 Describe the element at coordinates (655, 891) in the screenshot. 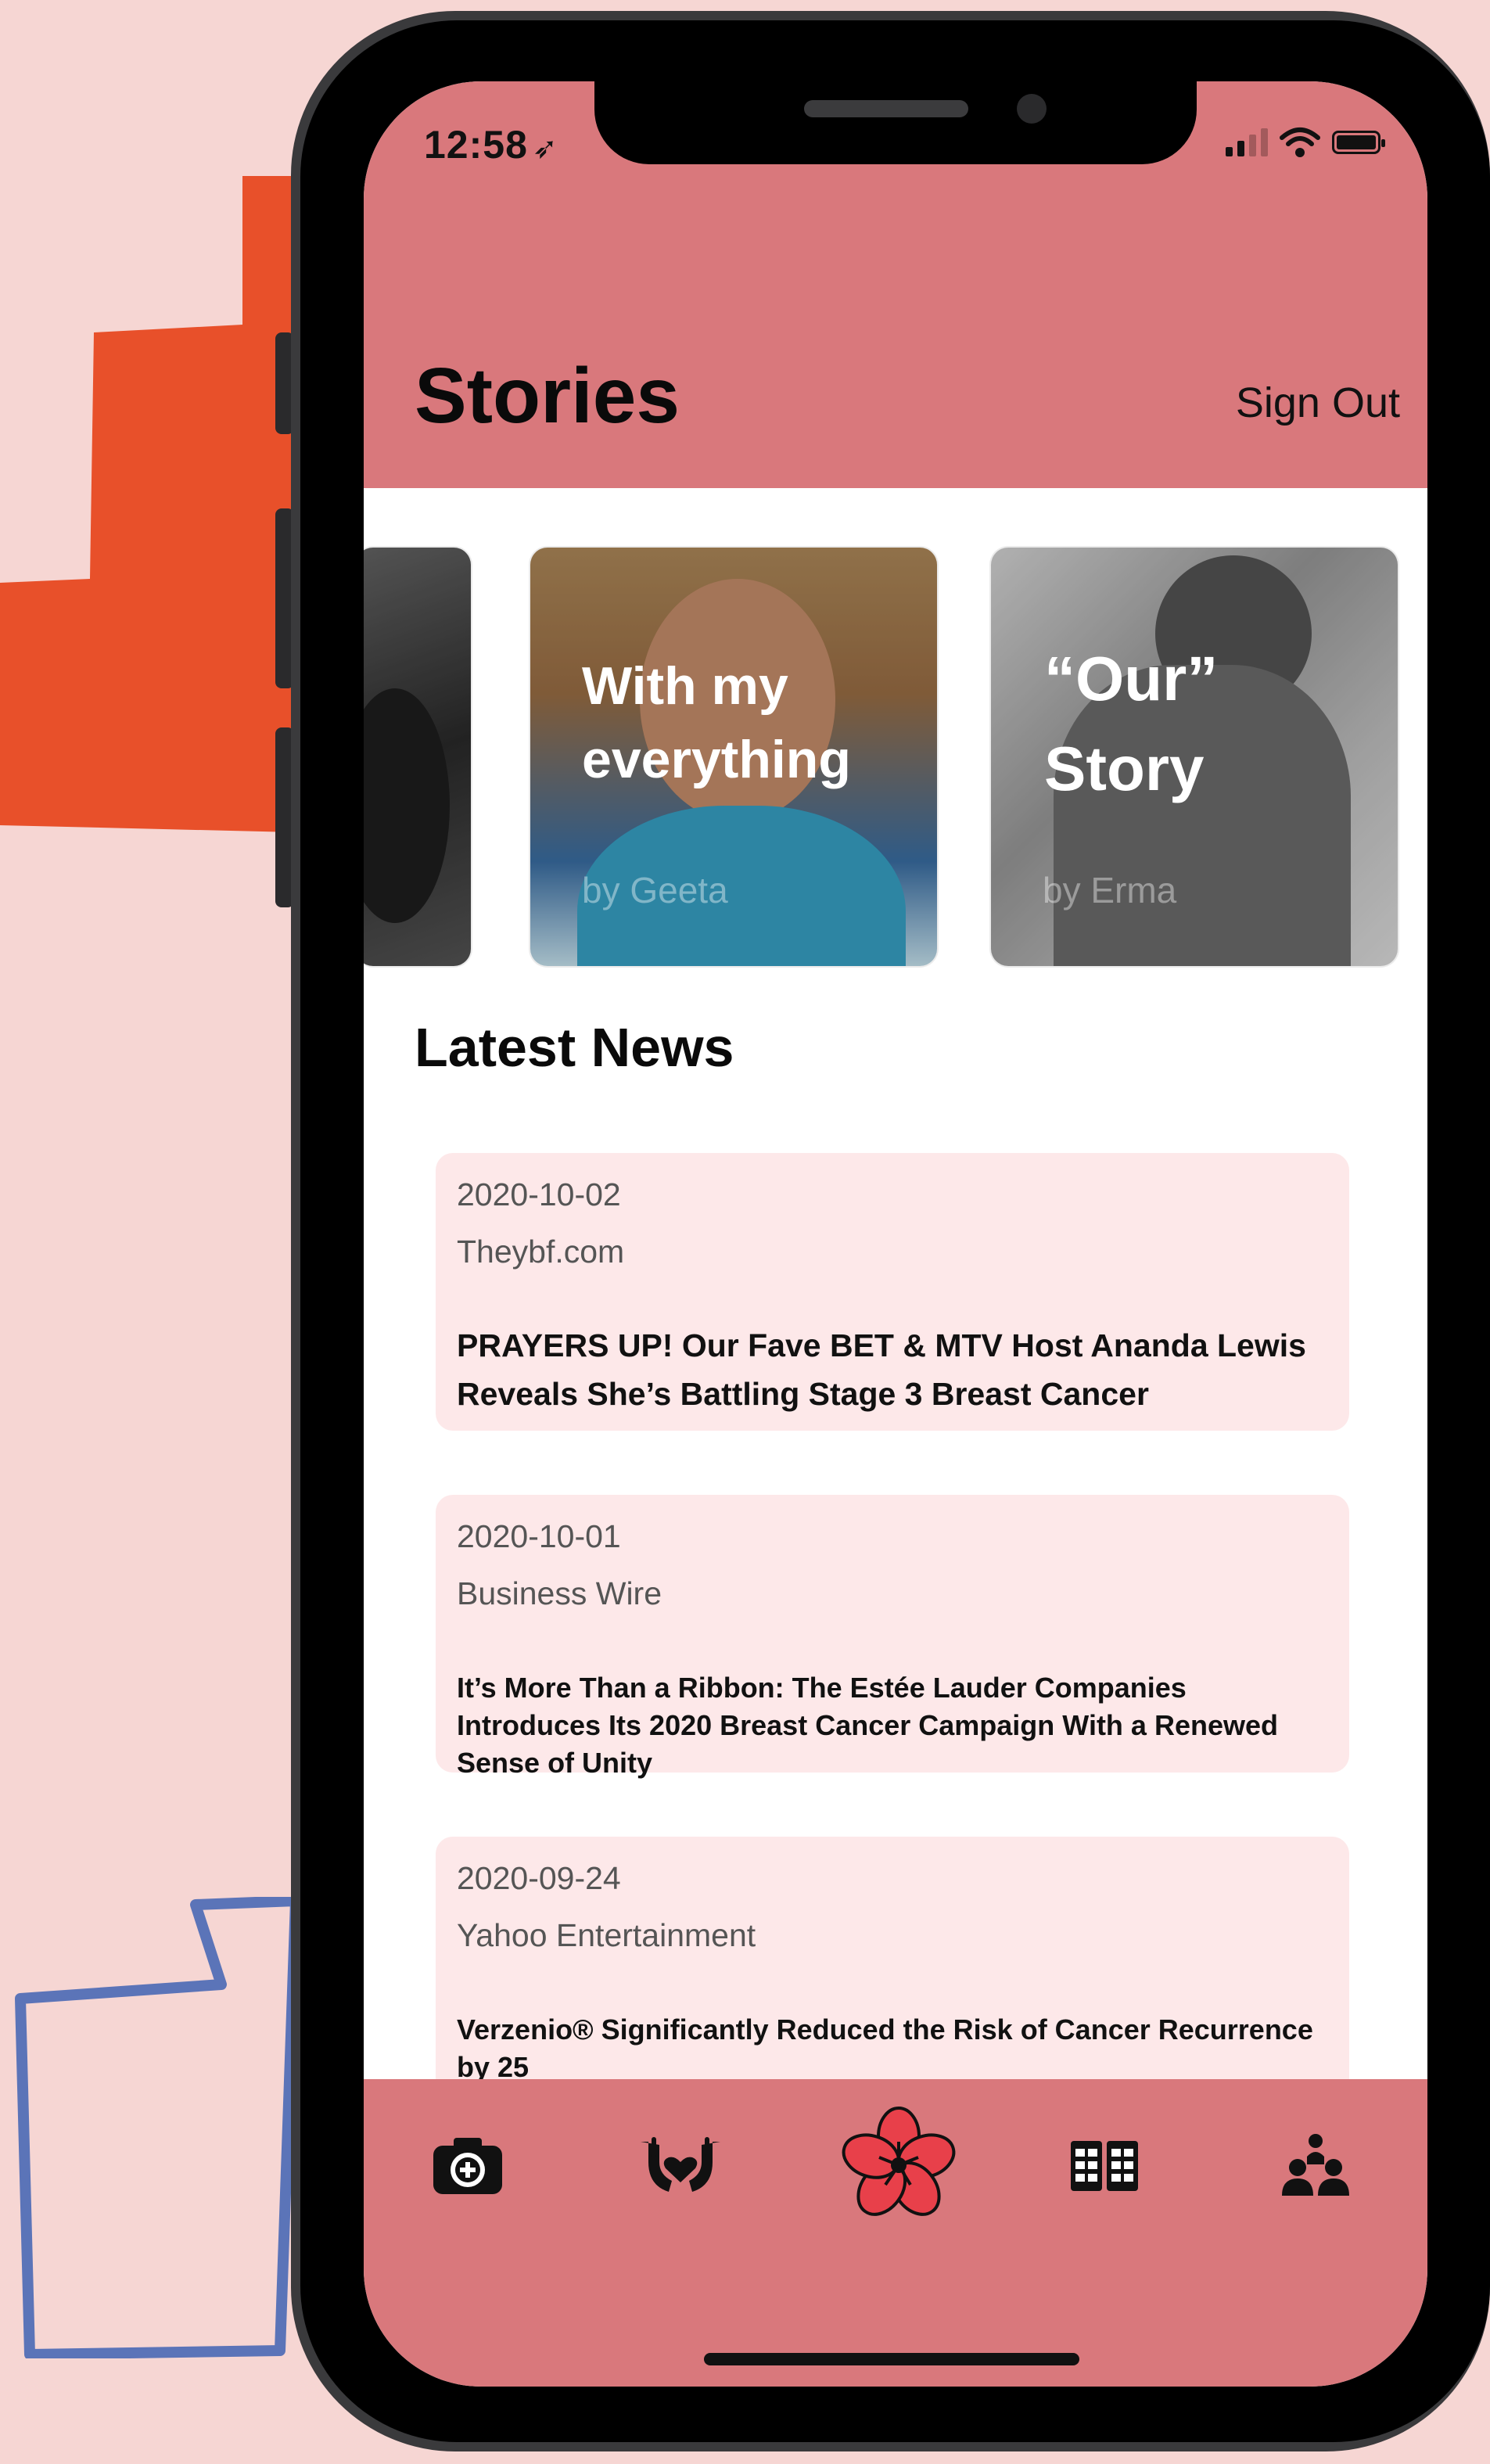

I see `story-author: by Geeta` at that location.